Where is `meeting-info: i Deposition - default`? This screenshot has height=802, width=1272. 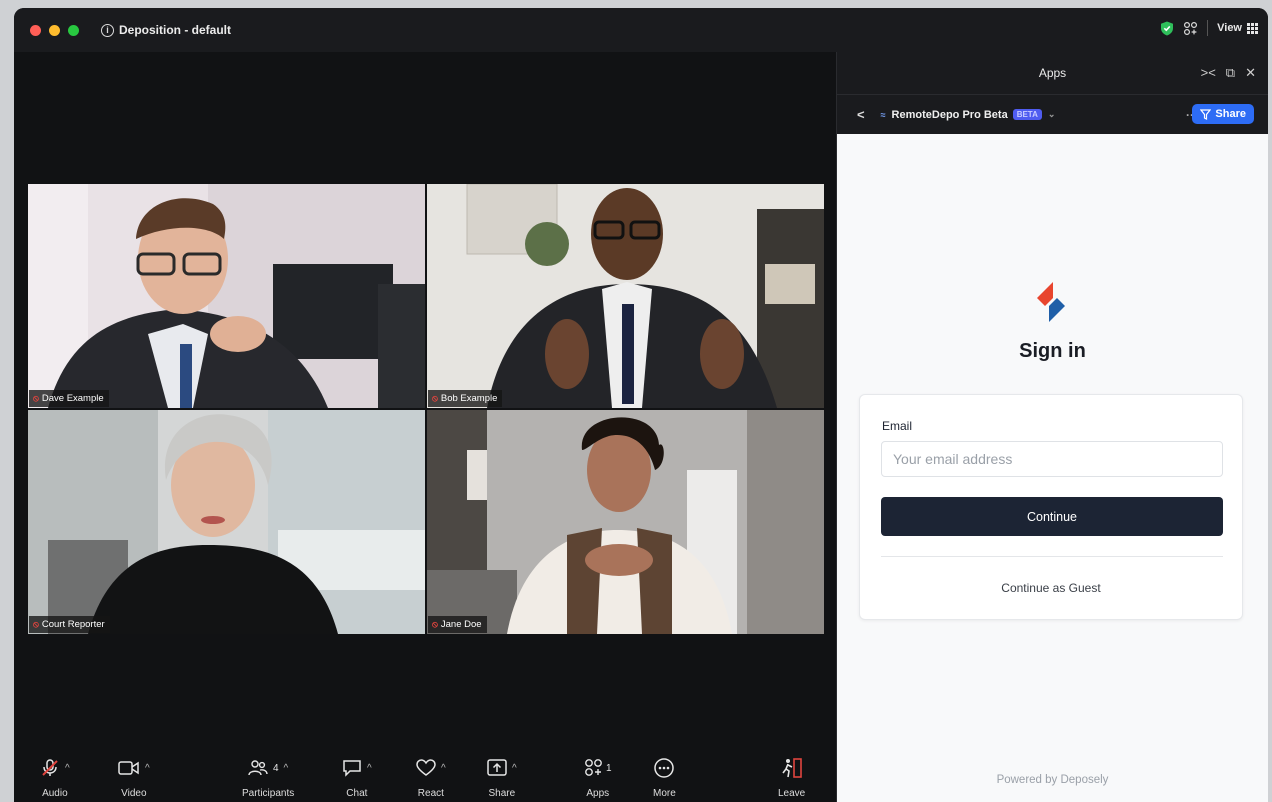
meeting-info: i Deposition - default is located at coordinates (166, 30).